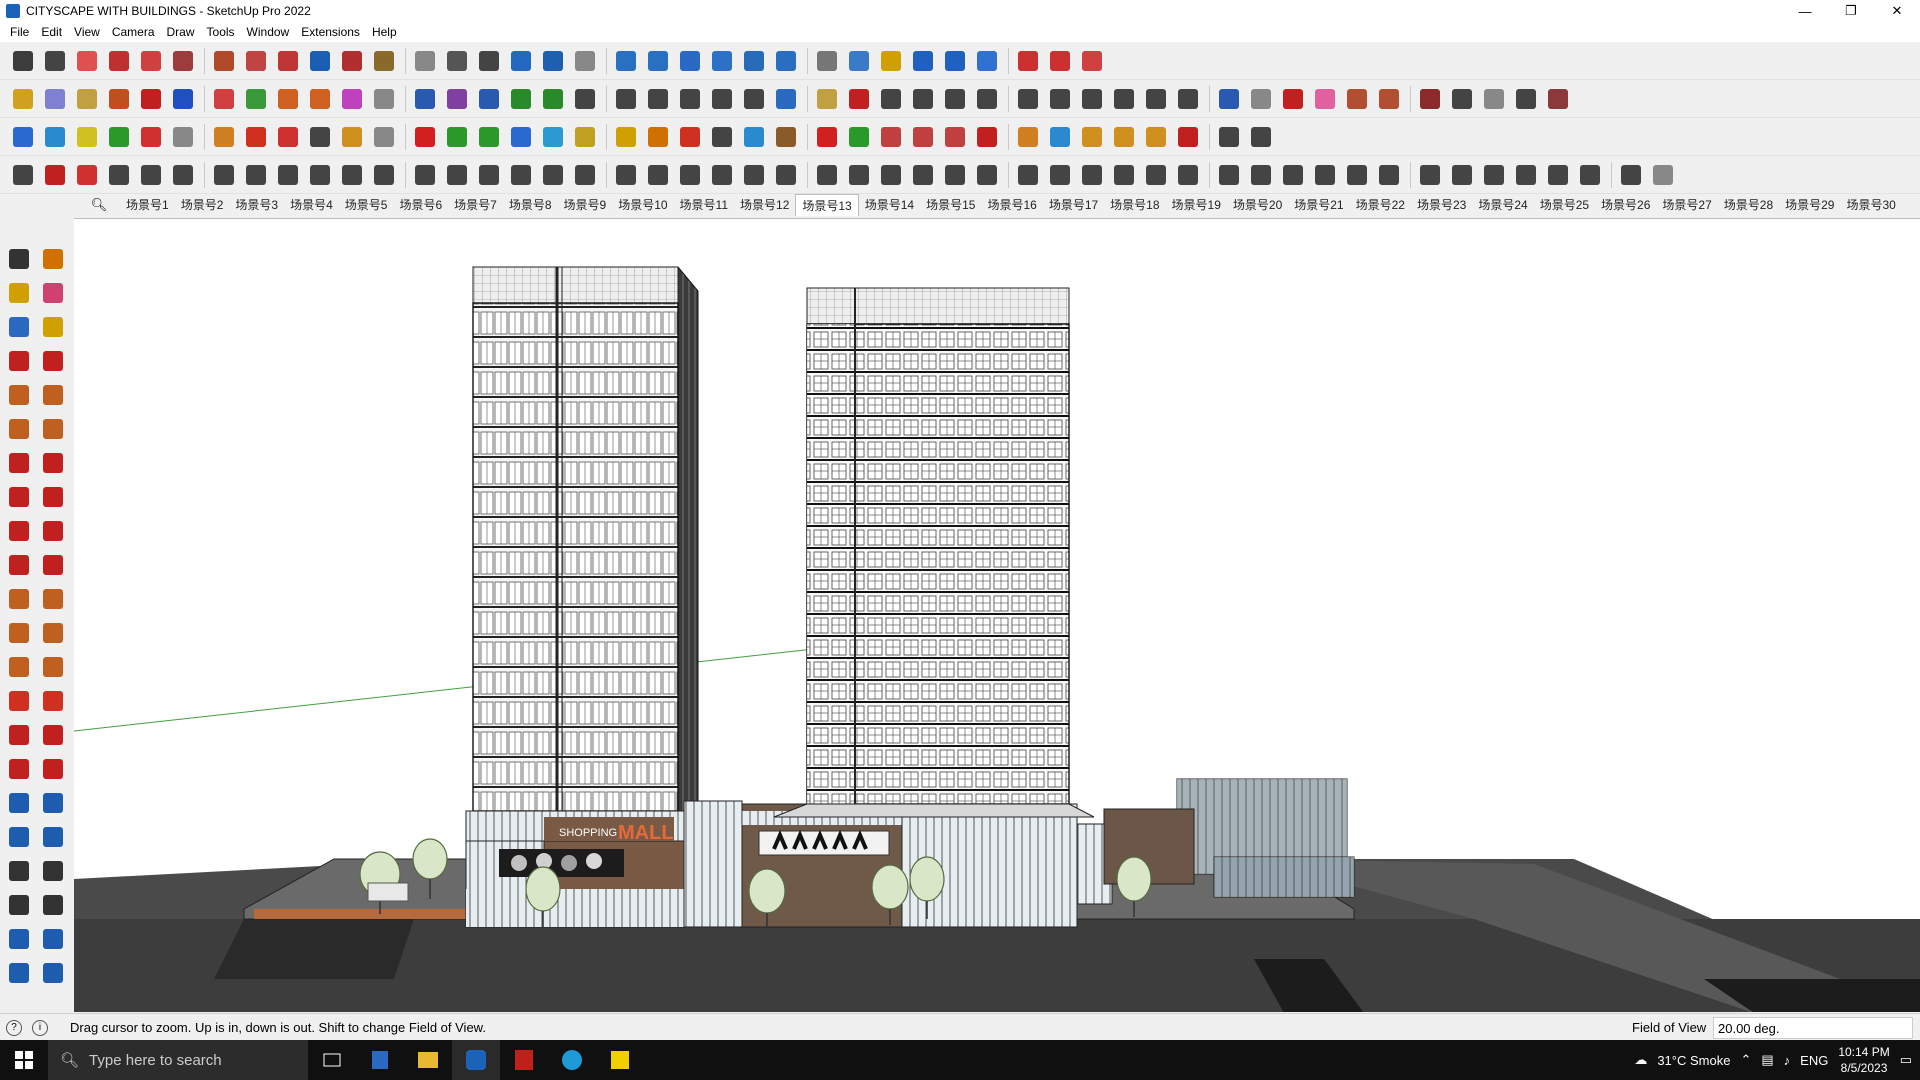 The height and width of the screenshot is (1080, 1920). I want to click on scene-tab: 场景号21, so click(1318, 205).